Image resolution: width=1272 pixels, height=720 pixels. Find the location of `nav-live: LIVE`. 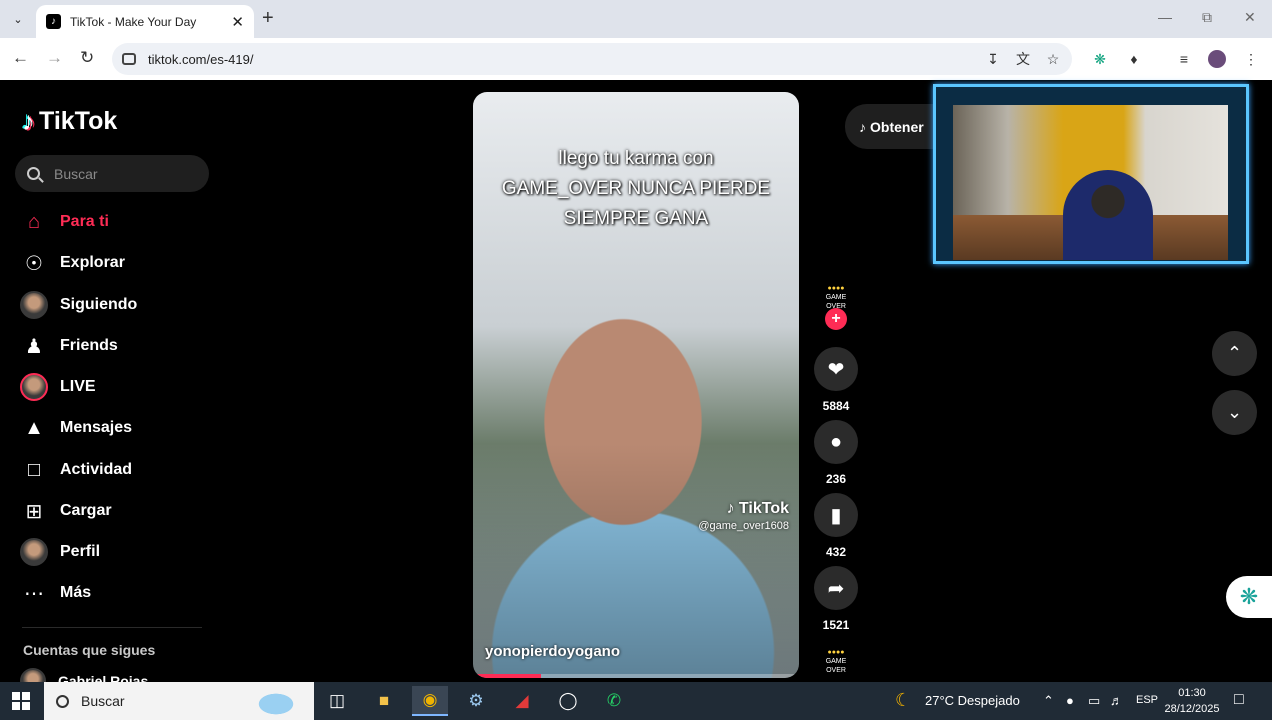

nav-live: LIVE is located at coordinates (58, 387).